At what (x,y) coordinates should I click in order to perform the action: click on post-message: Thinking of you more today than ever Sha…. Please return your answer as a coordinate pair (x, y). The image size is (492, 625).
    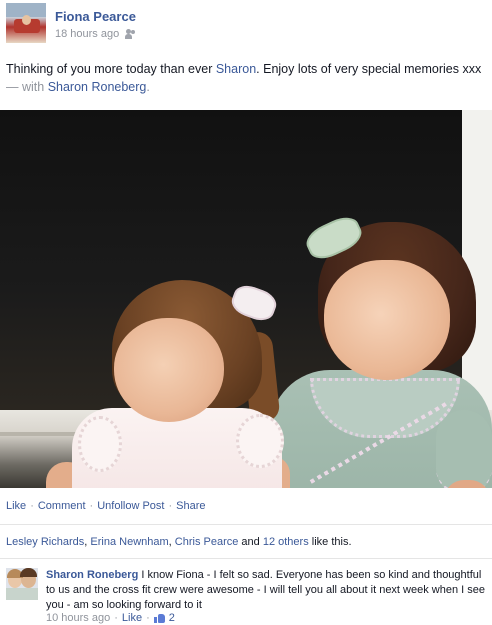
    Looking at the image, I should click on (246, 78).